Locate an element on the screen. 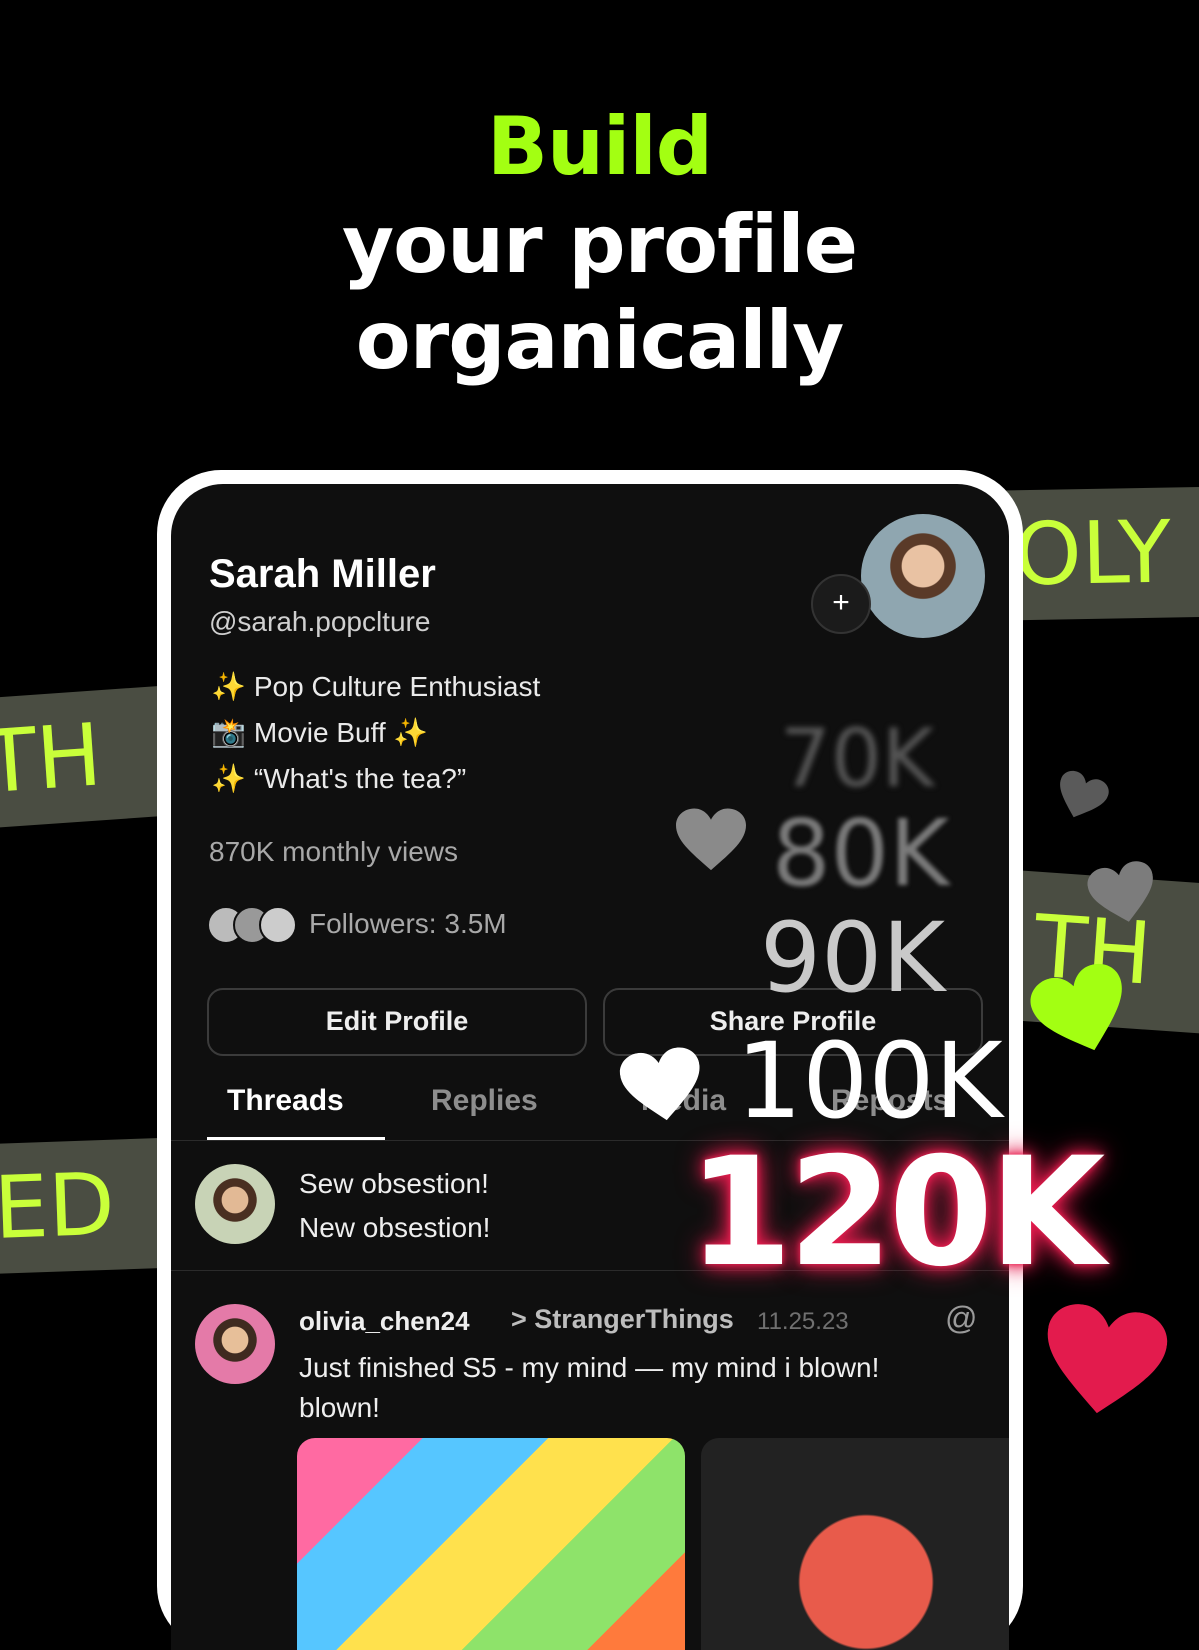  profile-avatar is located at coordinates (923, 576).